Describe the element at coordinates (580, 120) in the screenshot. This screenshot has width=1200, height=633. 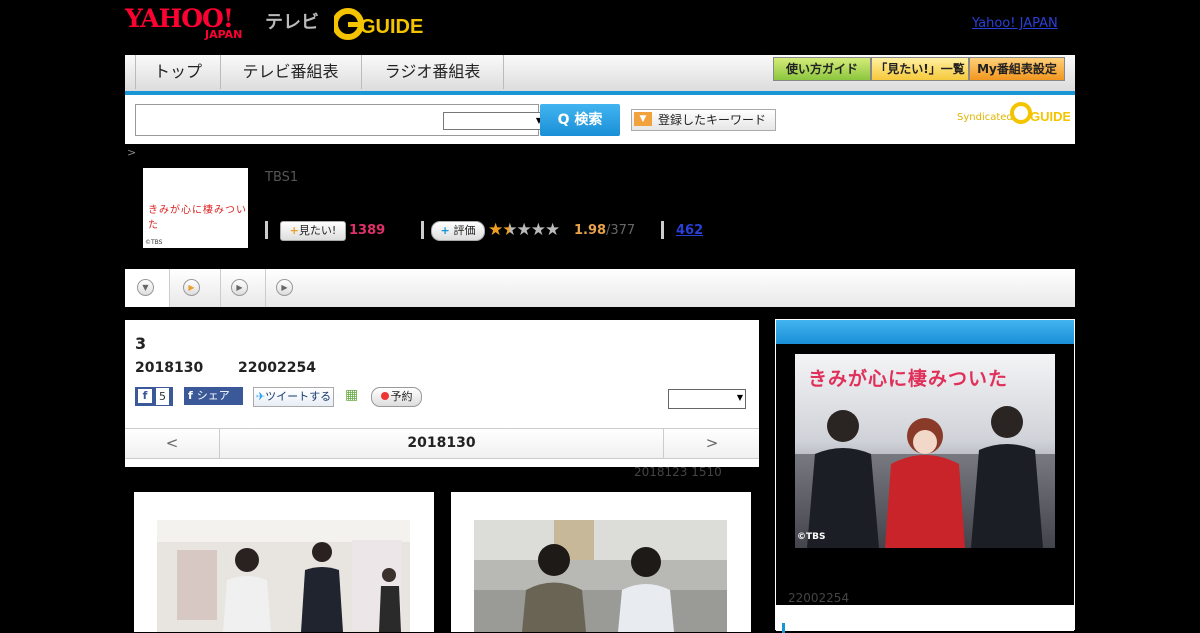
I see `search-button: Q 検索` at that location.